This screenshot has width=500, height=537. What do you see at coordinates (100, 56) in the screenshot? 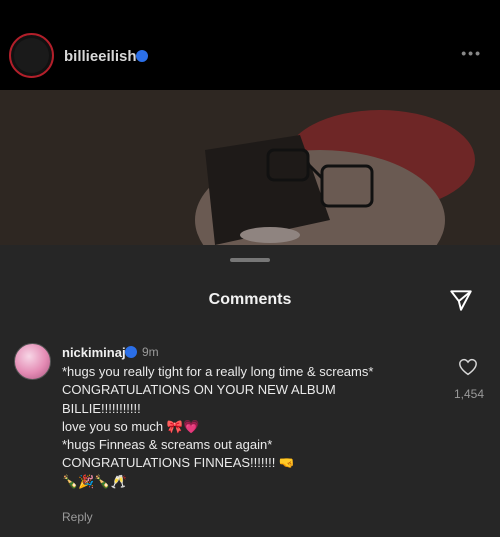
I see `profile-username: billieeilish` at bounding box center [100, 56].